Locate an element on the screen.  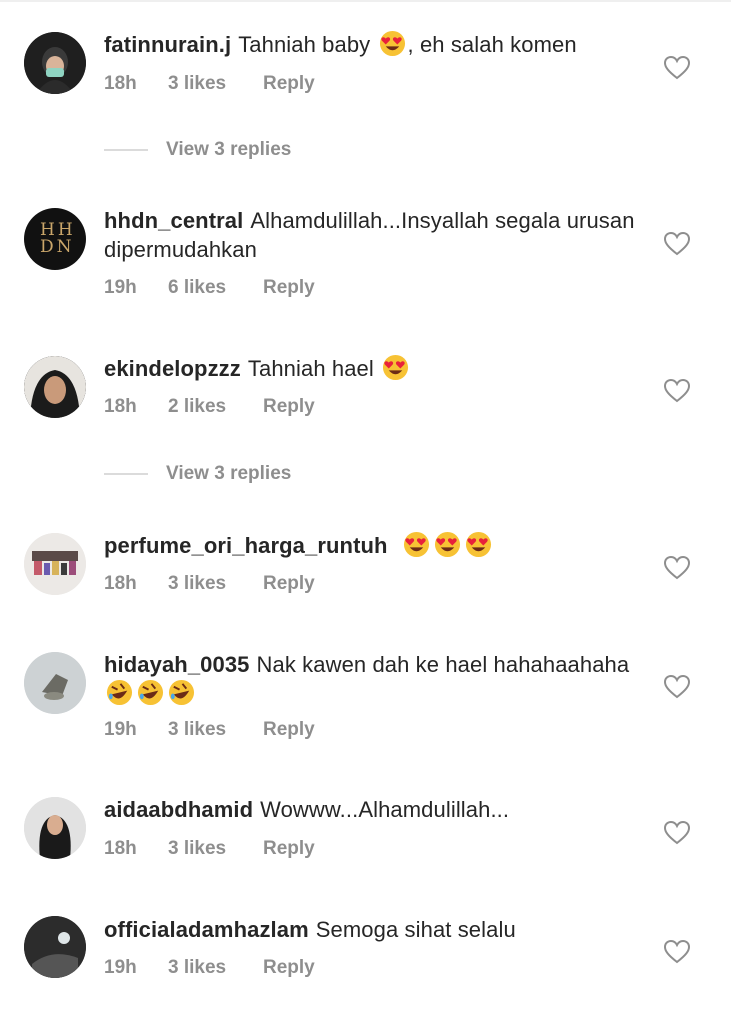
comment-meta: 18h 2 likes Reply is located at coordinates (209, 407).